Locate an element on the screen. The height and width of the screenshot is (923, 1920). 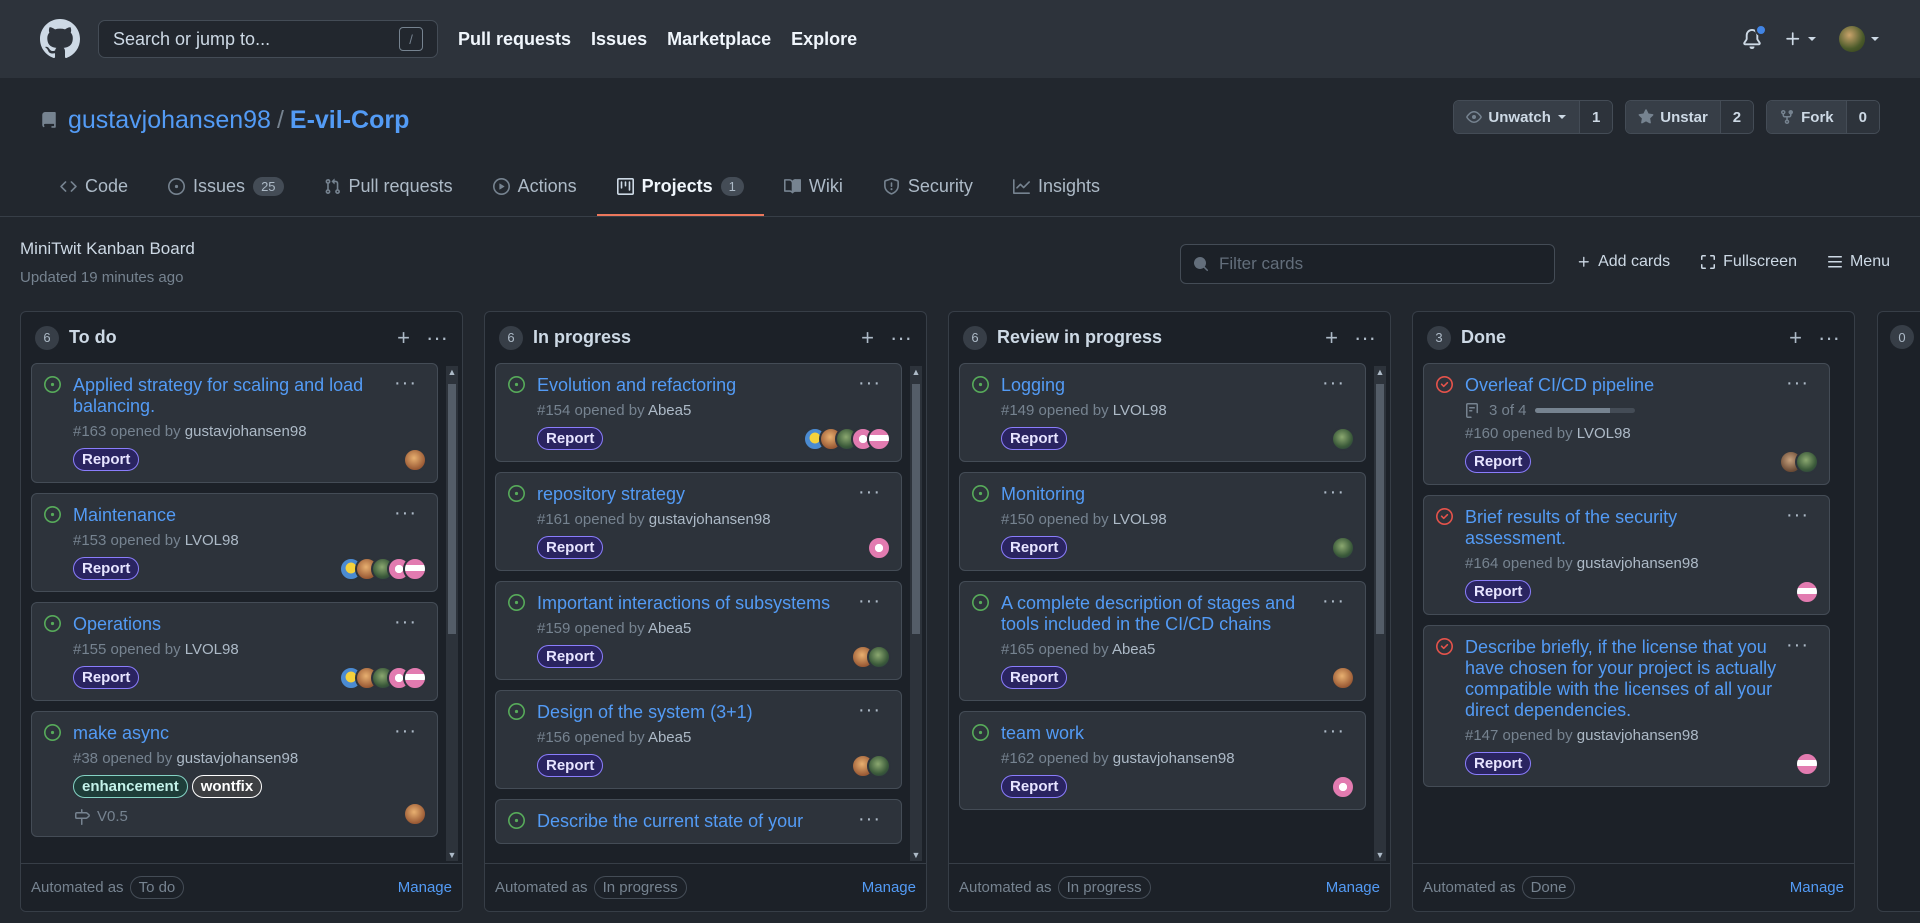
project-title: MiniTwit Kanban Board is located at coordinates (107, 249).